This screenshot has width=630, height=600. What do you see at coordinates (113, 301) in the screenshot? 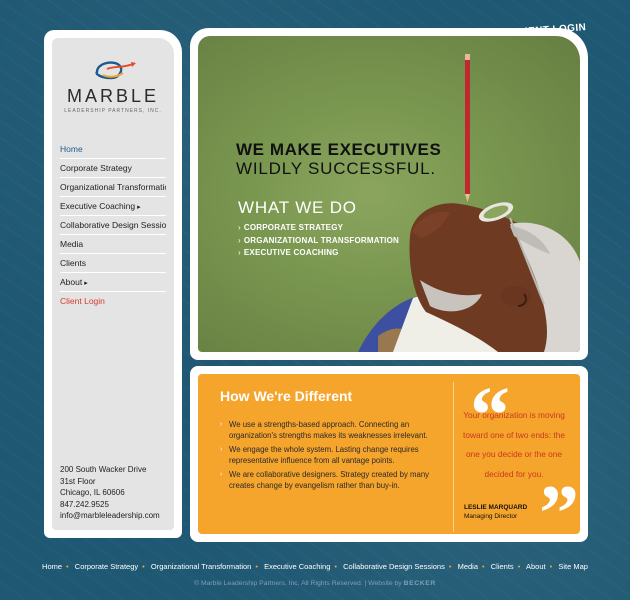
I see `nav-item-client-login: Client Login` at bounding box center [113, 301].